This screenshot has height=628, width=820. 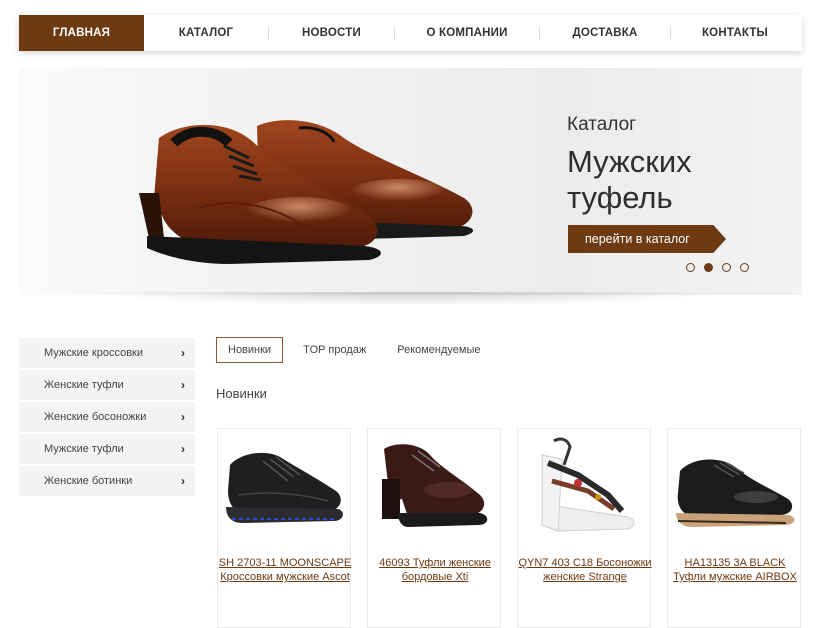 I want to click on nav-item-label: КАТАЛОГ, so click(x=206, y=33).